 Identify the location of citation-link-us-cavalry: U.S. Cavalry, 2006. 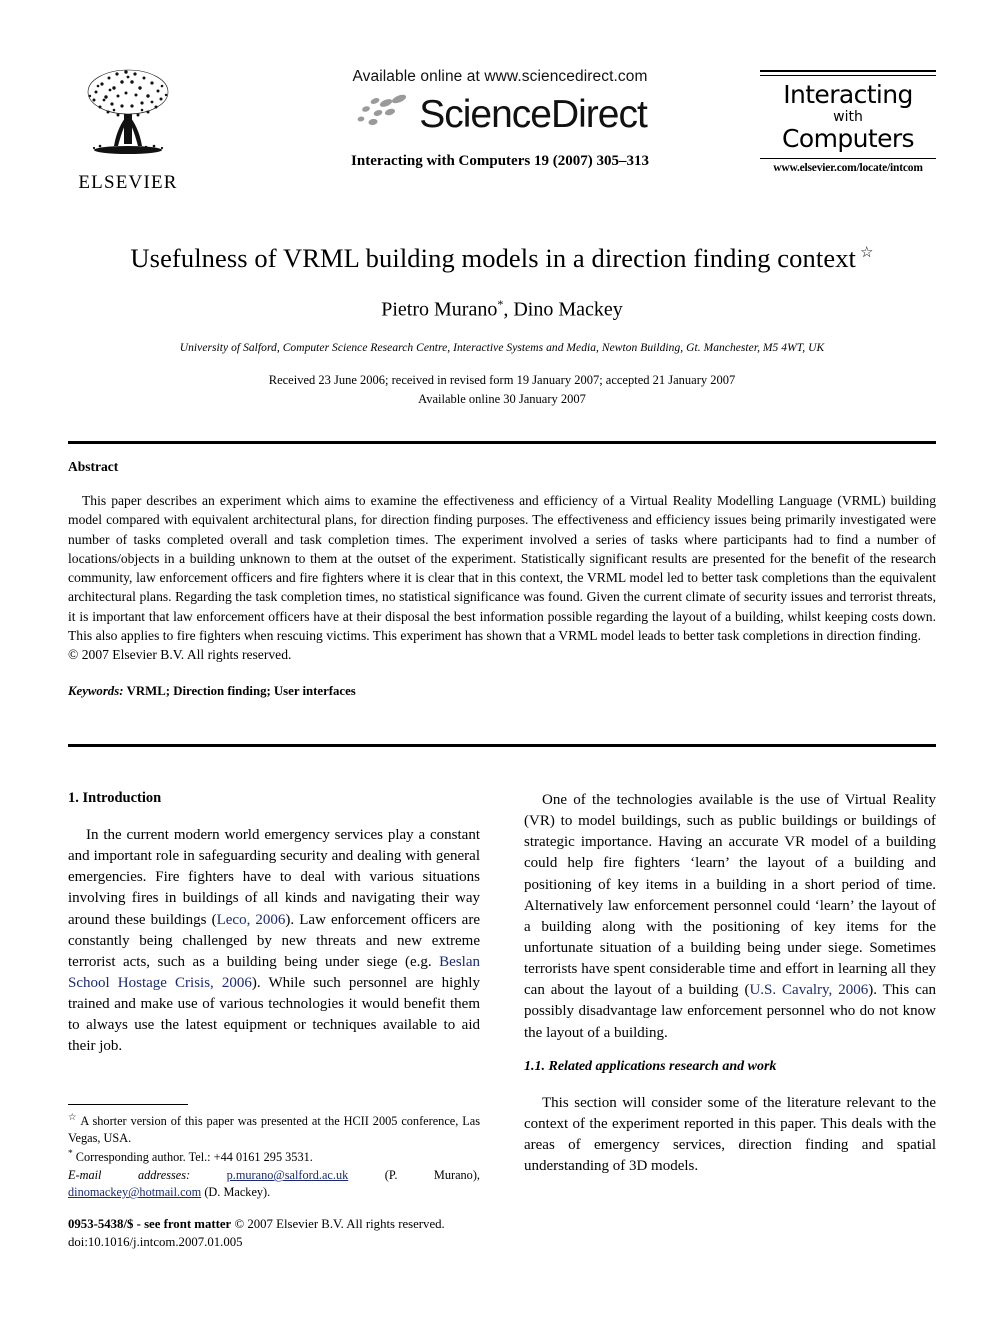
(808, 990).